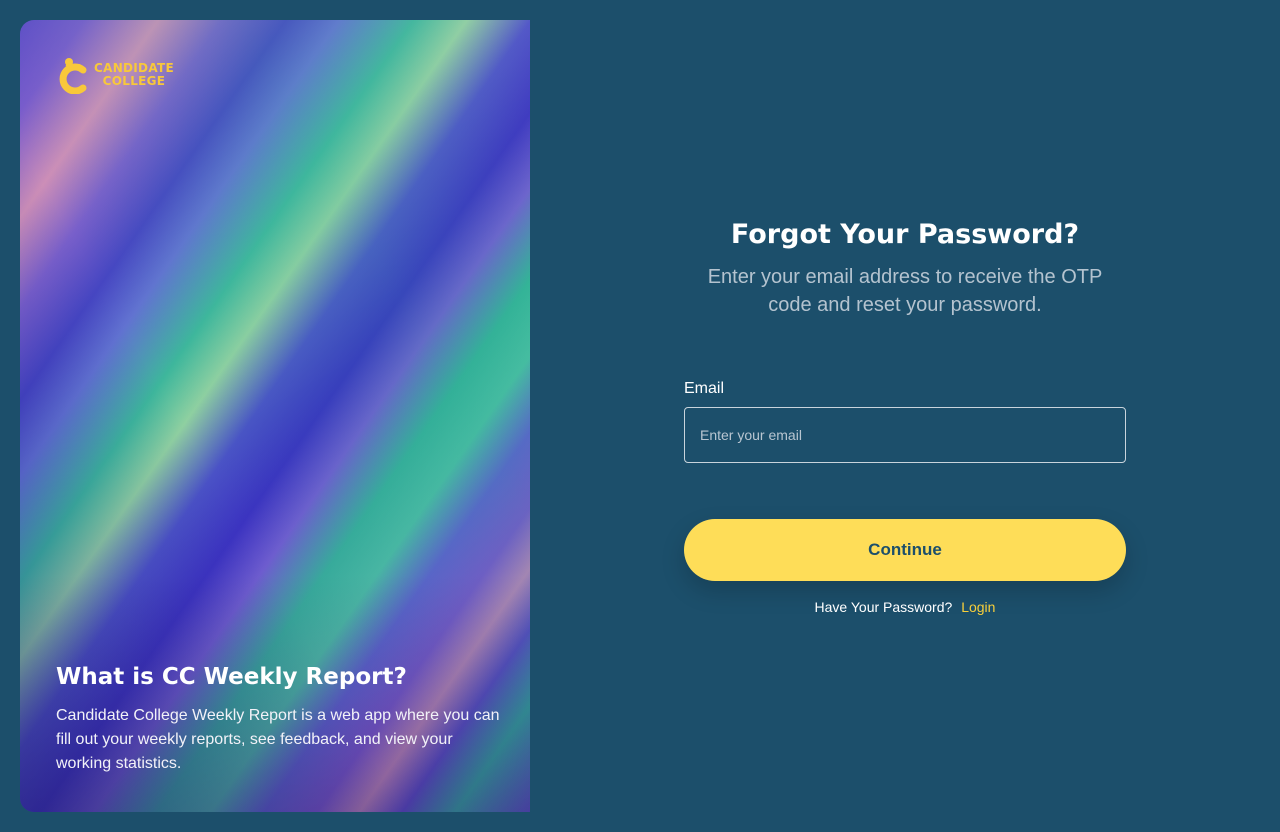 This screenshot has height=832, width=1280. I want to click on brand-logo: CANDIDATE COLLEGE, so click(116, 75).